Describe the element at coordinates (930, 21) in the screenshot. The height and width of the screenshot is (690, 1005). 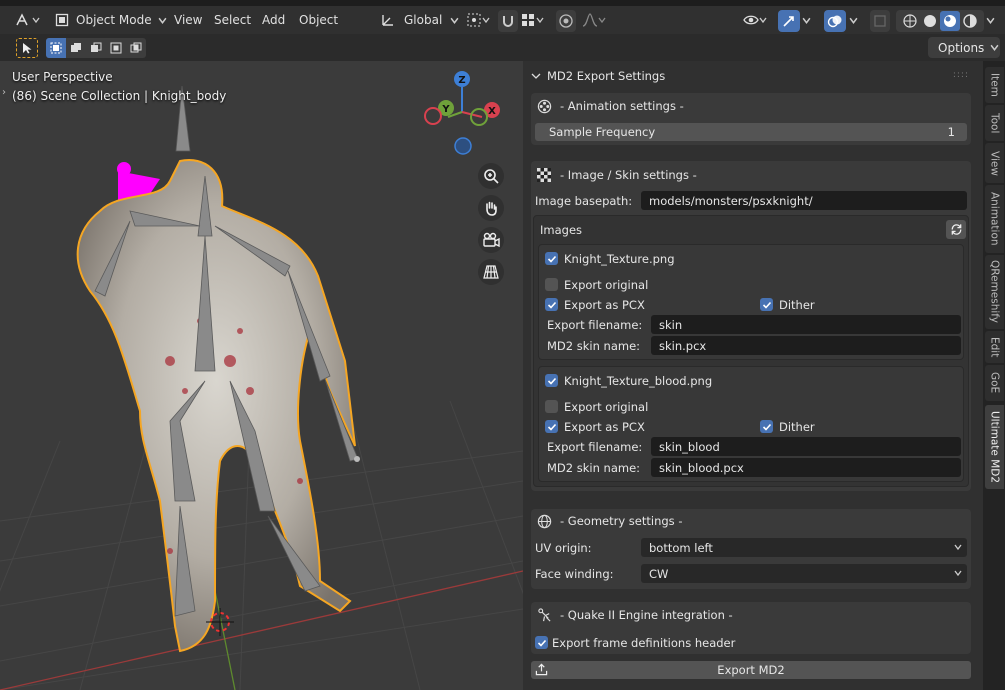
I see `solid-shading-icon` at that location.